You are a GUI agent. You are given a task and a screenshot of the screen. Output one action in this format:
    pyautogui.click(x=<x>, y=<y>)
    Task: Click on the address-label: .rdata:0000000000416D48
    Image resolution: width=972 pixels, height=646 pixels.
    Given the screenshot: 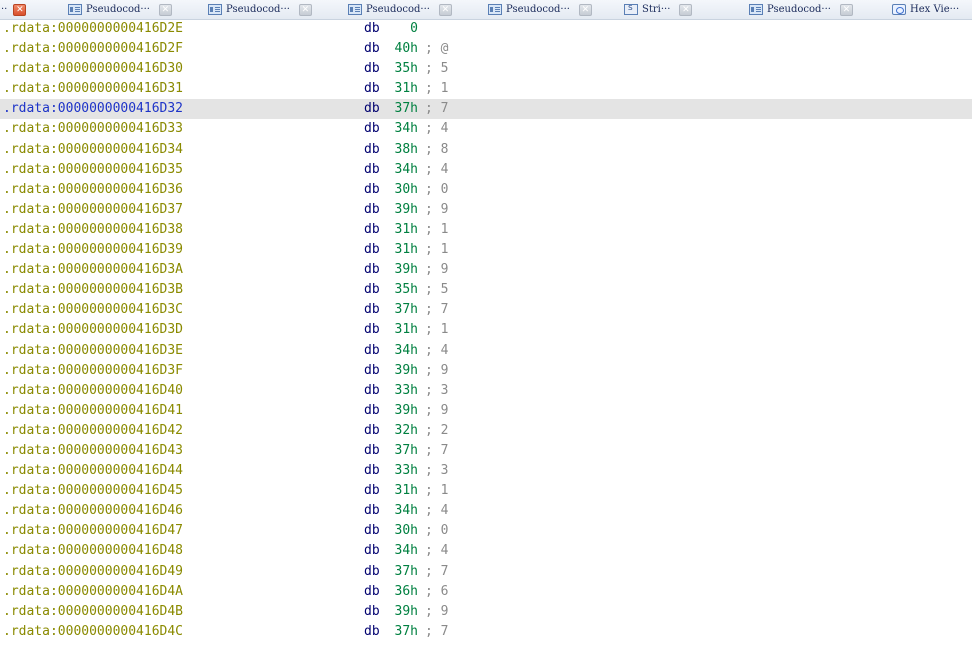 What is the action you would take?
    pyautogui.click(x=93, y=551)
    